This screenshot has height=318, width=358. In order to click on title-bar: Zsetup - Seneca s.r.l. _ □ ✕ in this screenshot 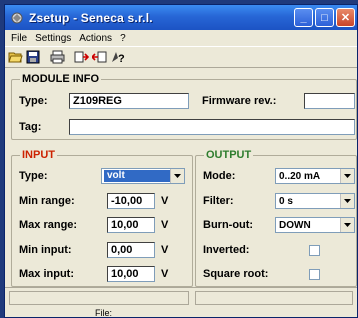, I will do `click(181, 17)`.